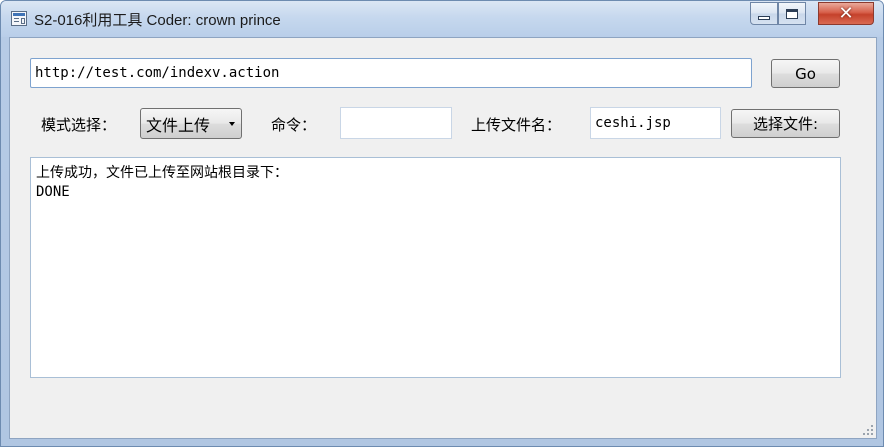  Describe the element at coordinates (805, 73) in the screenshot. I see `go-button: Go` at that location.